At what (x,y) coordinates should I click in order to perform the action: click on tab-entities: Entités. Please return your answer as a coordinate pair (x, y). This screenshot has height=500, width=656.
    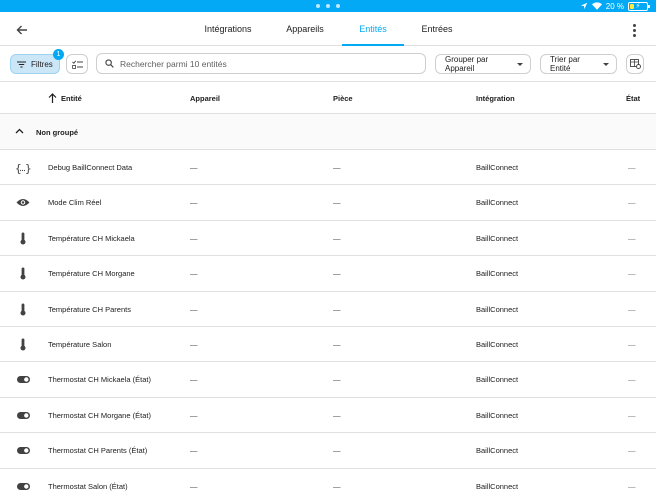
    Looking at the image, I should click on (373, 29).